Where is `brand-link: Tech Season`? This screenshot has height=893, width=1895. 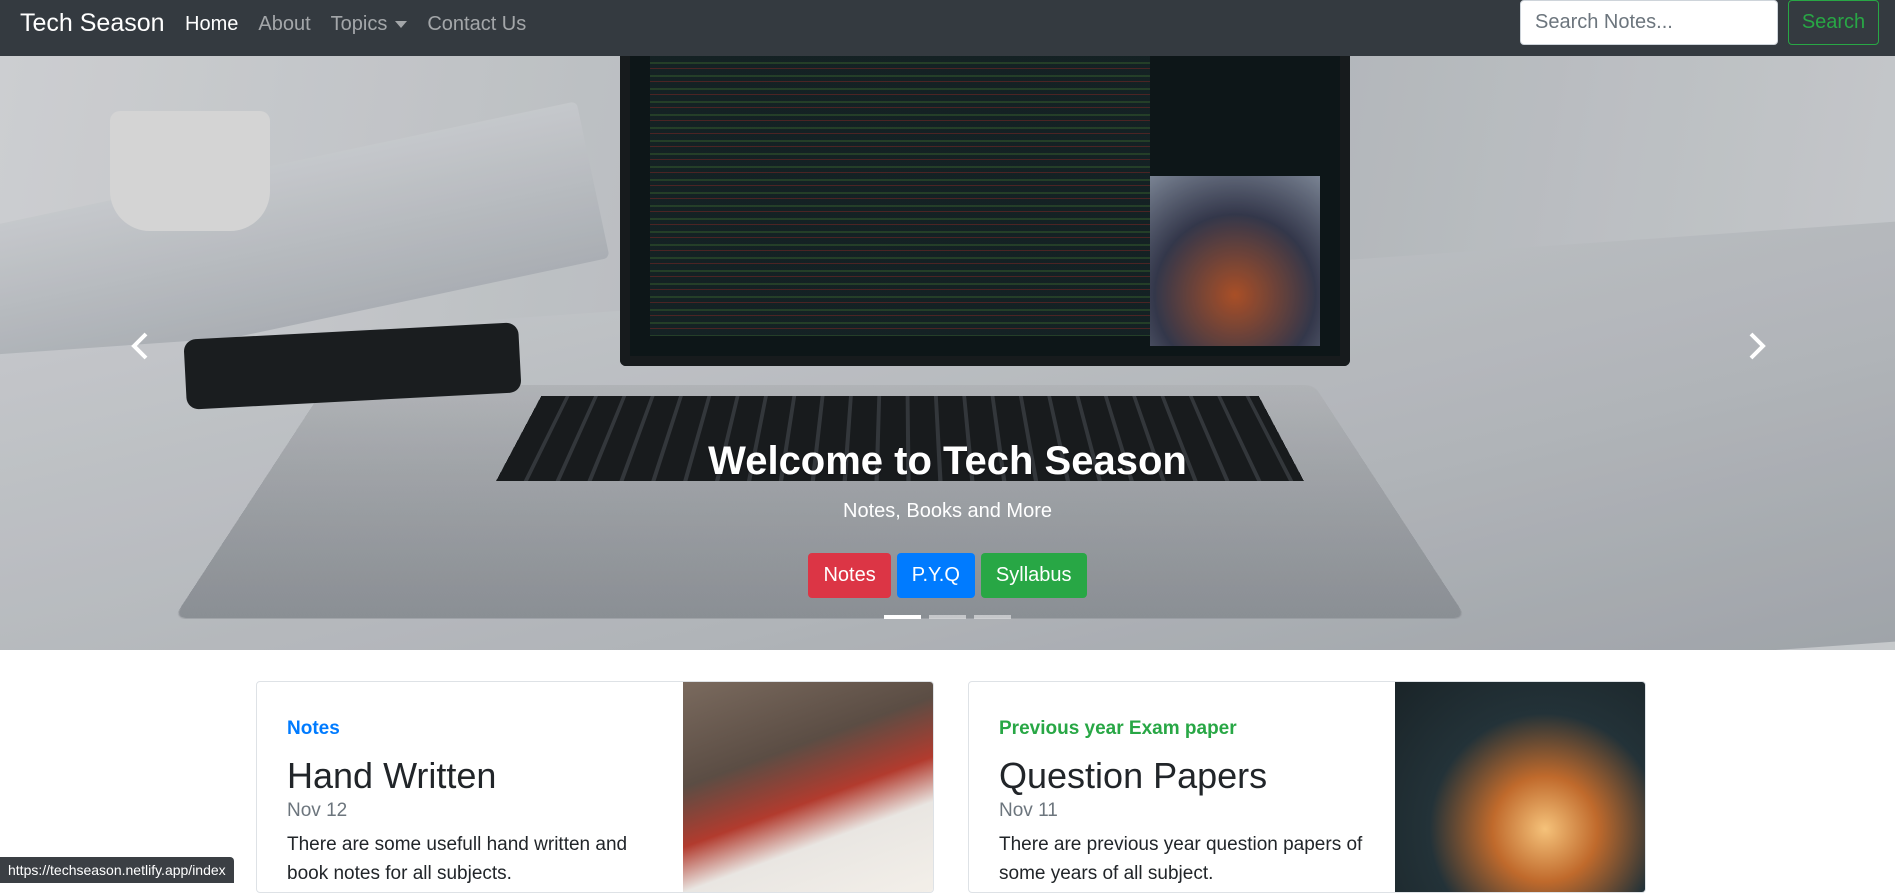
brand-link: Tech Season is located at coordinates (92, 23).